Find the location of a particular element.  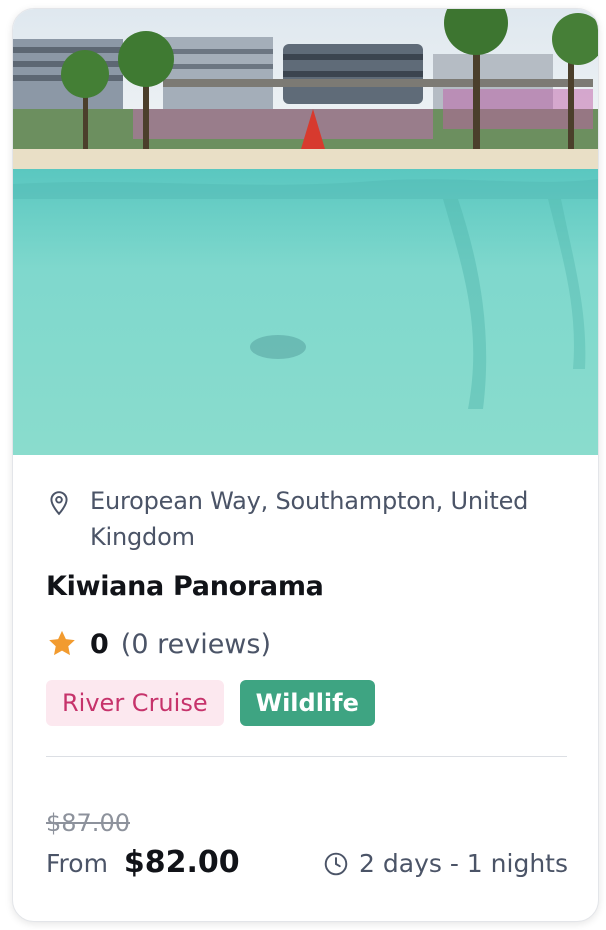

current-price: $82.00 is located at coordinates (181, 862).